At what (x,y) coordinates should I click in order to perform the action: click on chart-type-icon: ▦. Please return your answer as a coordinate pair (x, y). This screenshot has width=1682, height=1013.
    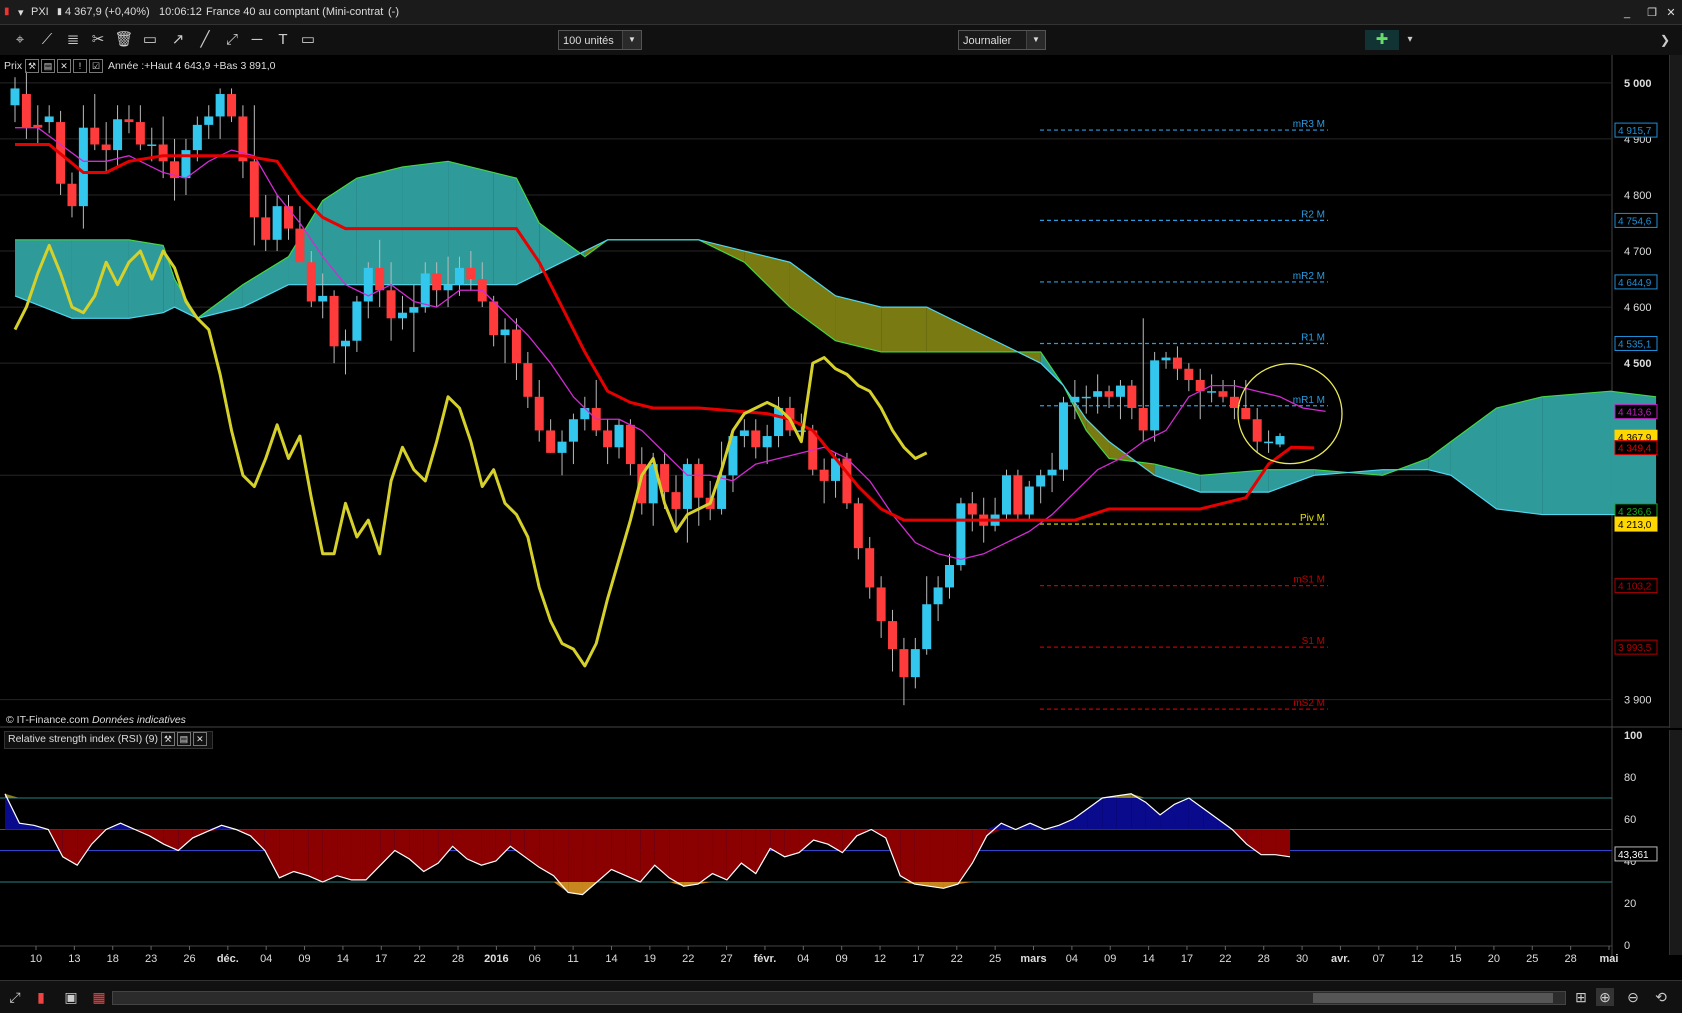
    Looking at the image, I should click on (99, 997).